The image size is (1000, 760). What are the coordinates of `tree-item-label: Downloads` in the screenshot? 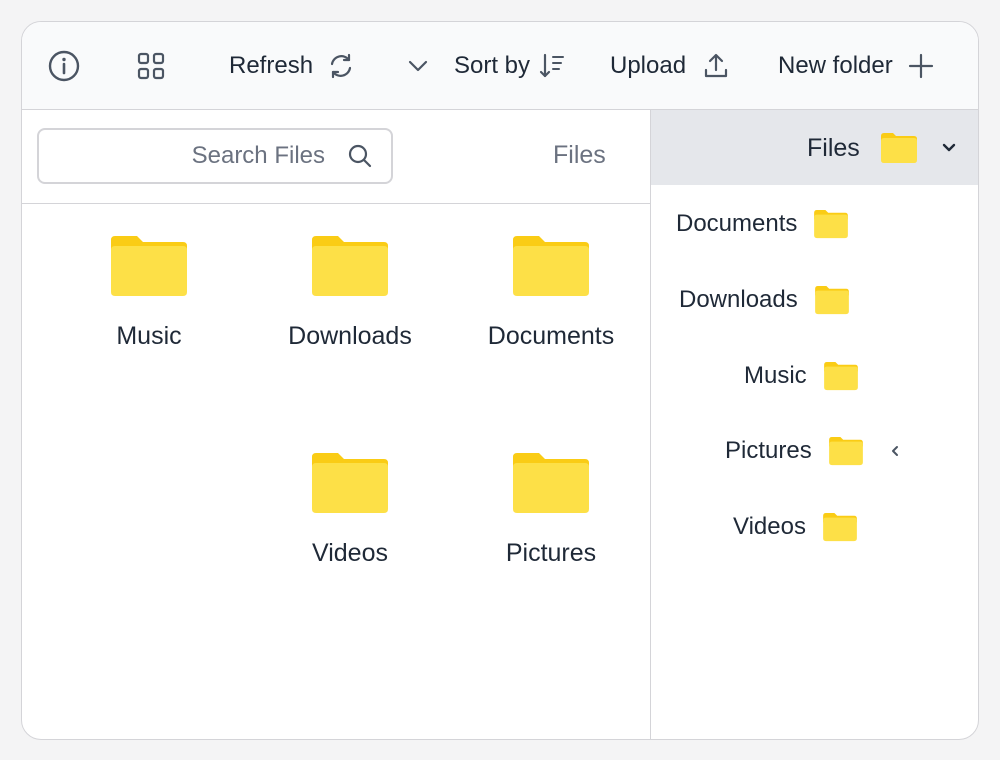 It's located at (738, 299).